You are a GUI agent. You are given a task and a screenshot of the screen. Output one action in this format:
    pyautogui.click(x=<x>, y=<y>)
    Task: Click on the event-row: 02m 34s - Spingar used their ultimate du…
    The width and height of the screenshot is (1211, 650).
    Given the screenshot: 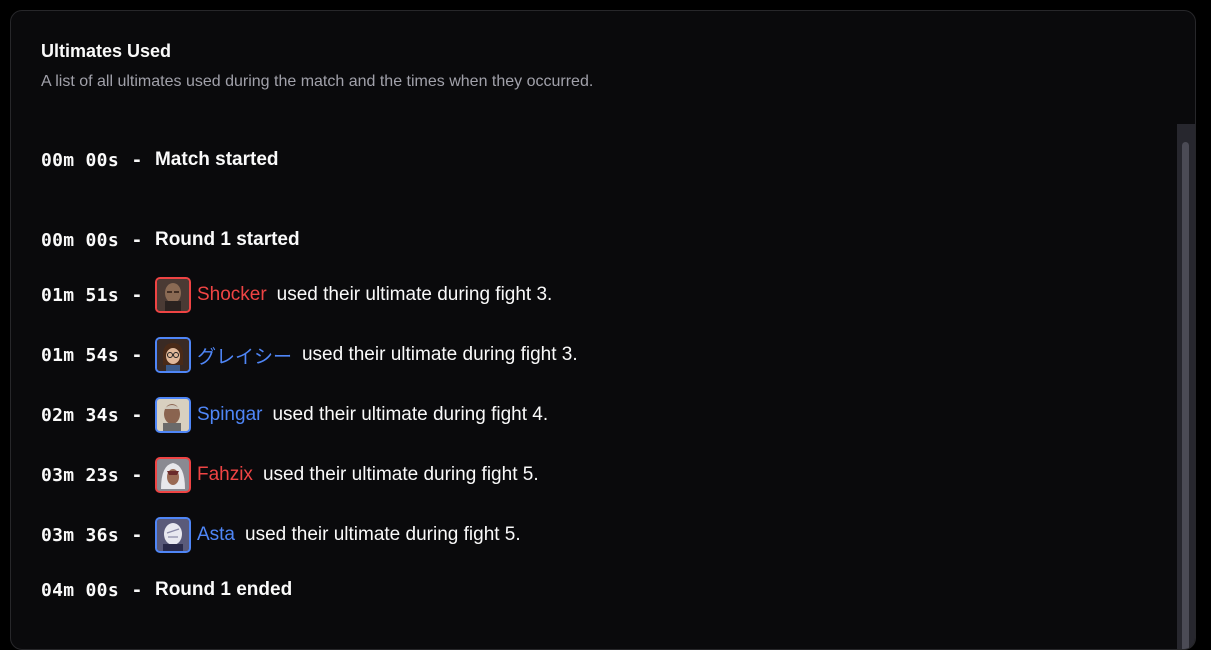 What is the action you would take?
    pyautogui.click(x=294, y=415)
    